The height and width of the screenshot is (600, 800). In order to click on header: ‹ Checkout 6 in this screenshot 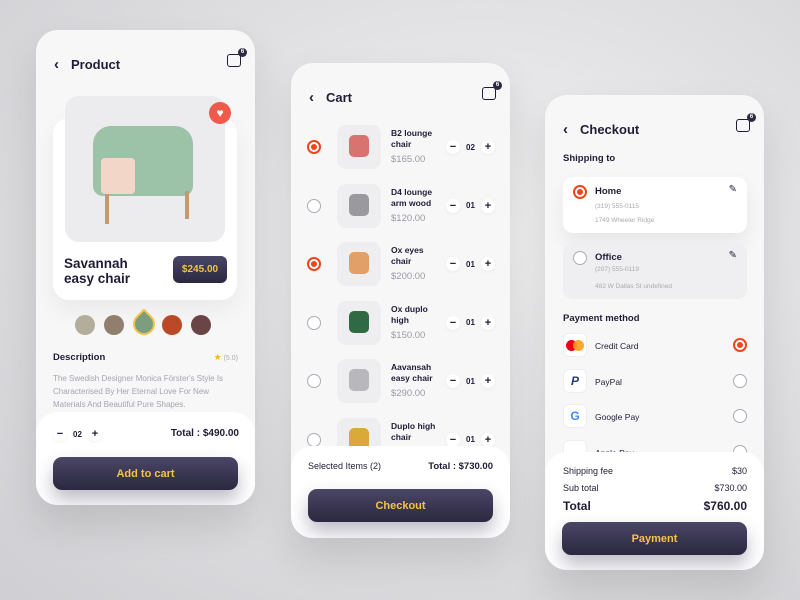, I will do `click(659, 125)`.